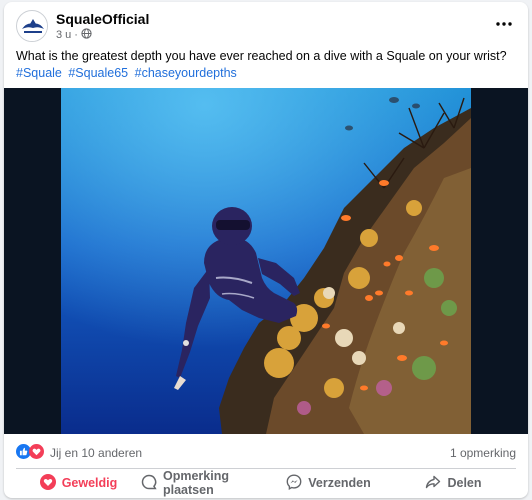  What do you see at coordinates (96, 453) in the screenshot?
I see `reaction-count: Jij en 10 anderen` at bounding box center [96, 453].